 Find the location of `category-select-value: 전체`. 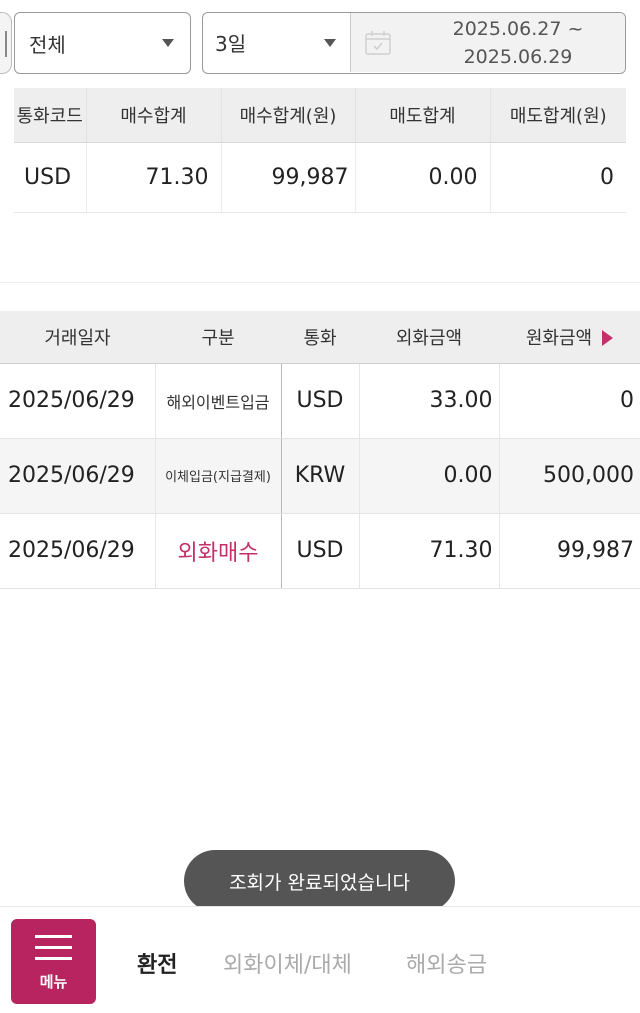

category-select-value: 전체 is located at coordinates (47, 44).